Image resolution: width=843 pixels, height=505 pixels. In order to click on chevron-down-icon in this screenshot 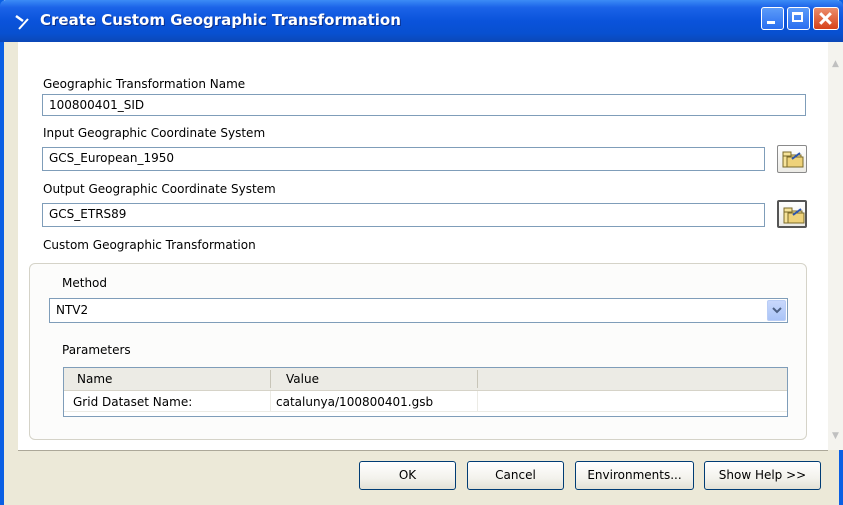, I will do `click(776, 310)`.